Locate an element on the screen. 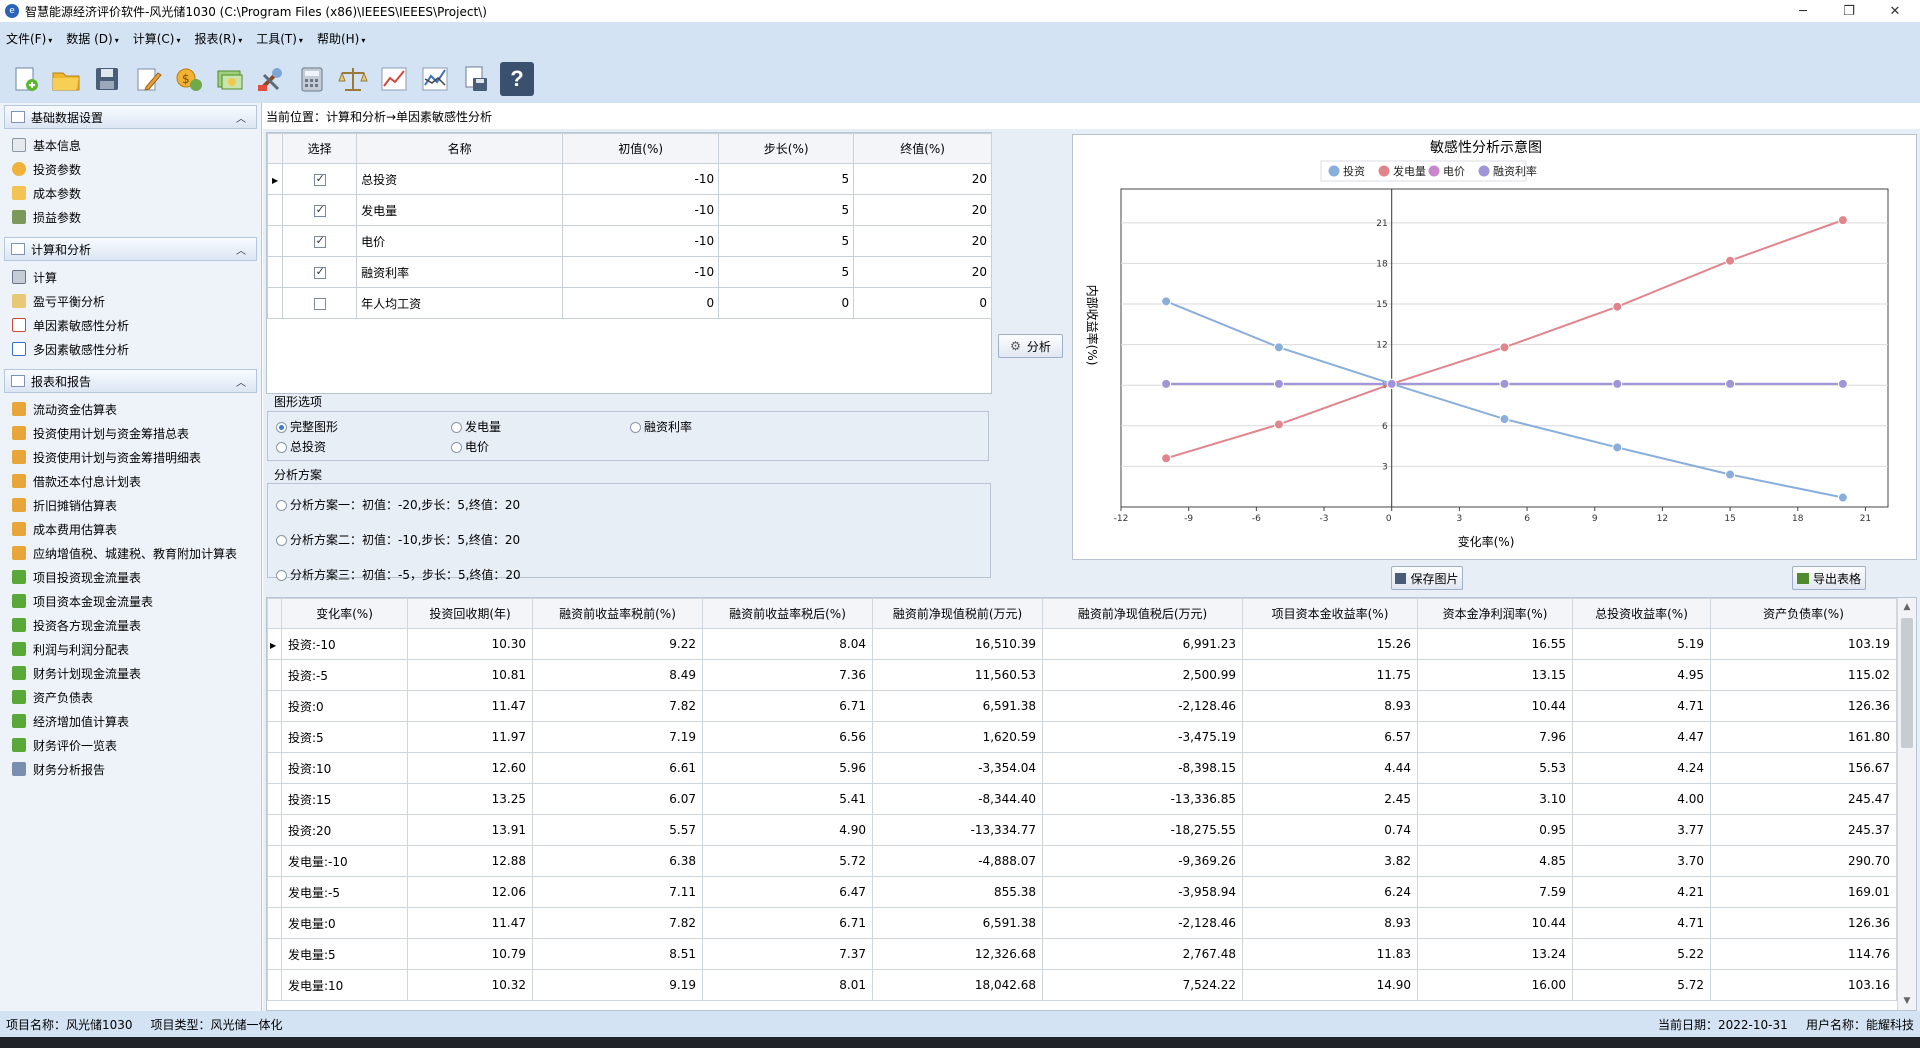 The image size is (1920, 1048). col-header: 步长(%) is located at coordinates (786, 148).